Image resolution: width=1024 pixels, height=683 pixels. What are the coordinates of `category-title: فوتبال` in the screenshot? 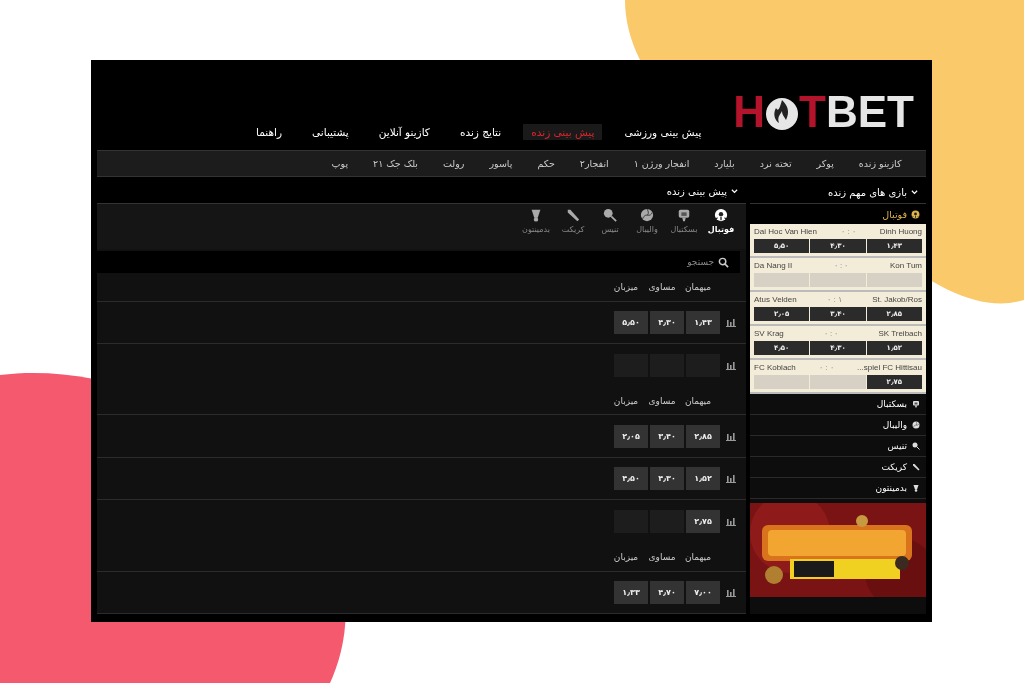 It's located at (894, 214).